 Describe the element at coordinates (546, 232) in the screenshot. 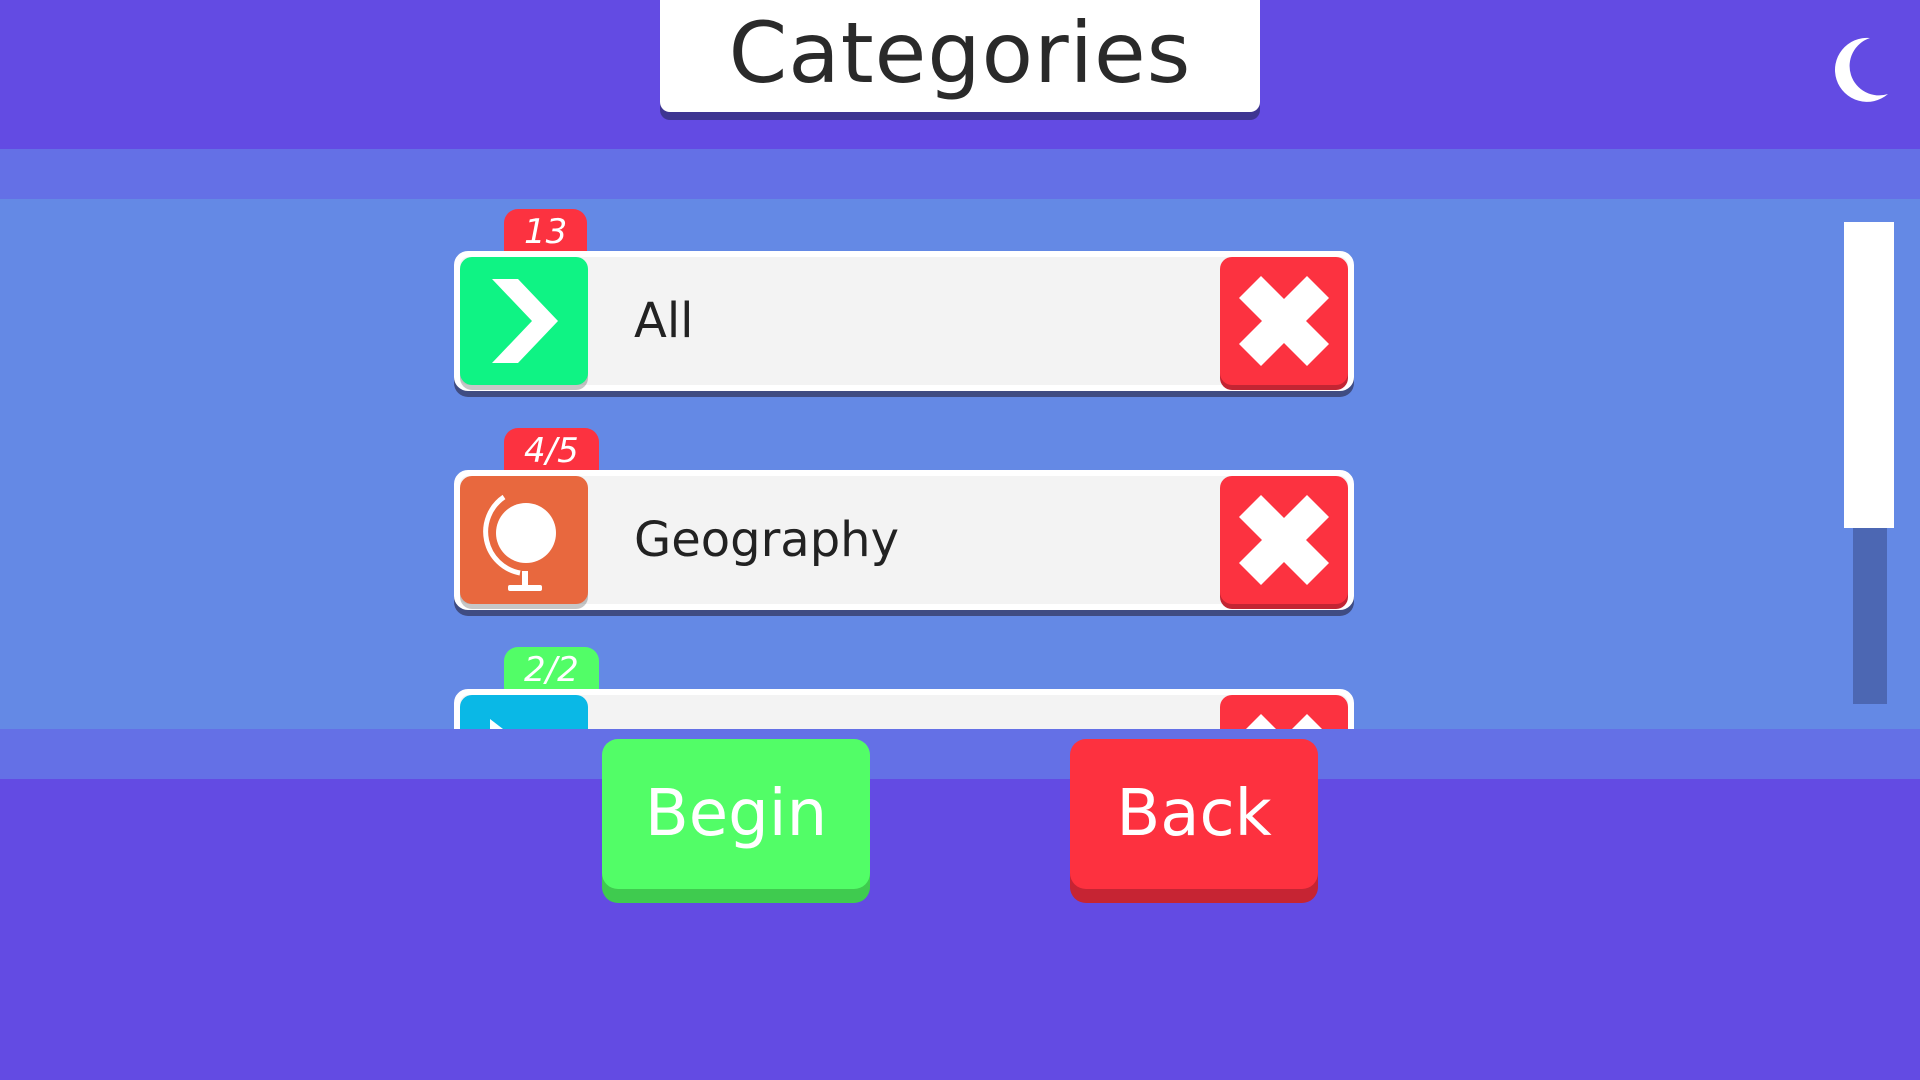

I see `count-badge: 13` at that location.